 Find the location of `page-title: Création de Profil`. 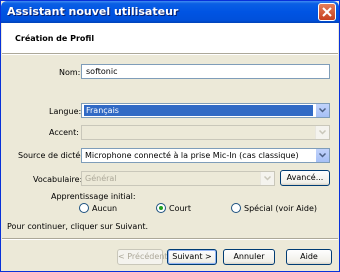

page-title: Création de Profil is located at coordinates (55, 38).